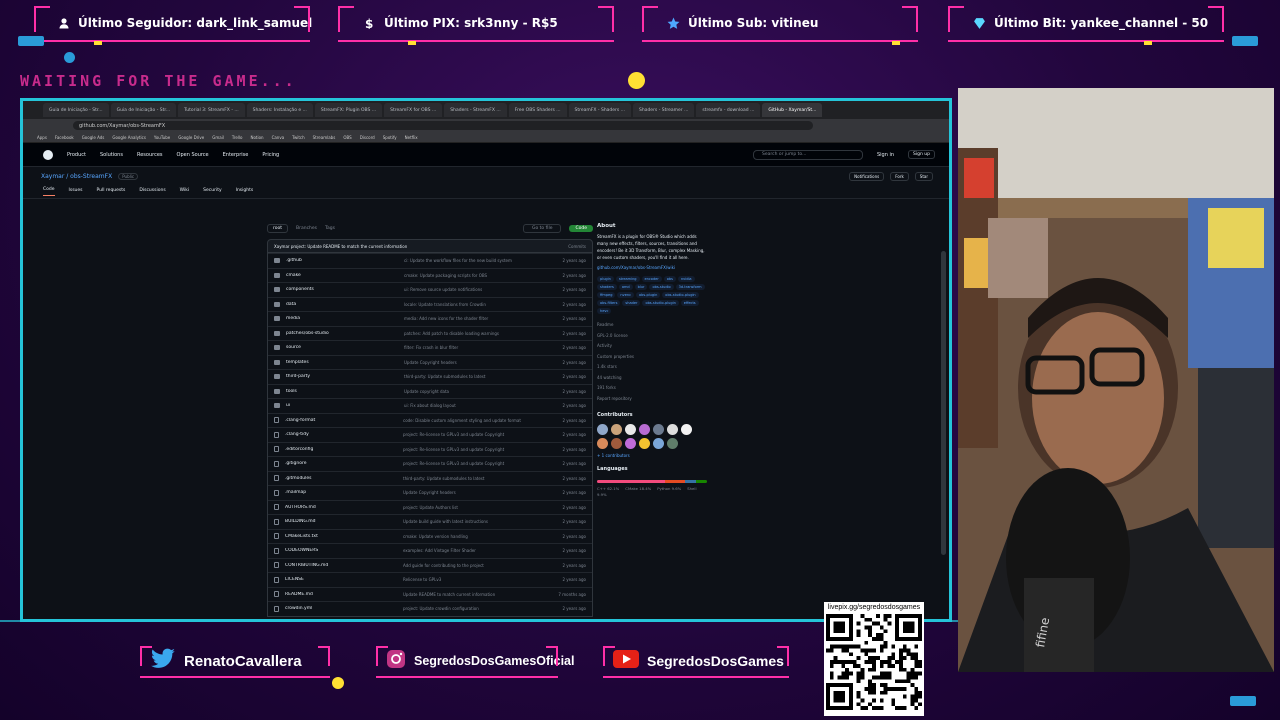 The height and width of the screenshot is (720, 1280). I want to click on file-commit-message: cmake: Update version handling, so click(477, 536).